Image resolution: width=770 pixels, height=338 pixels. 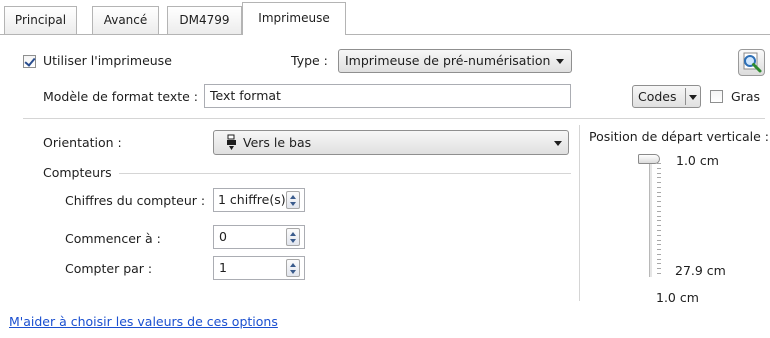 What do you see at coordinates (385, 34) in the screenshot?
I see `tab-divider` at bounding box center [385, 34].